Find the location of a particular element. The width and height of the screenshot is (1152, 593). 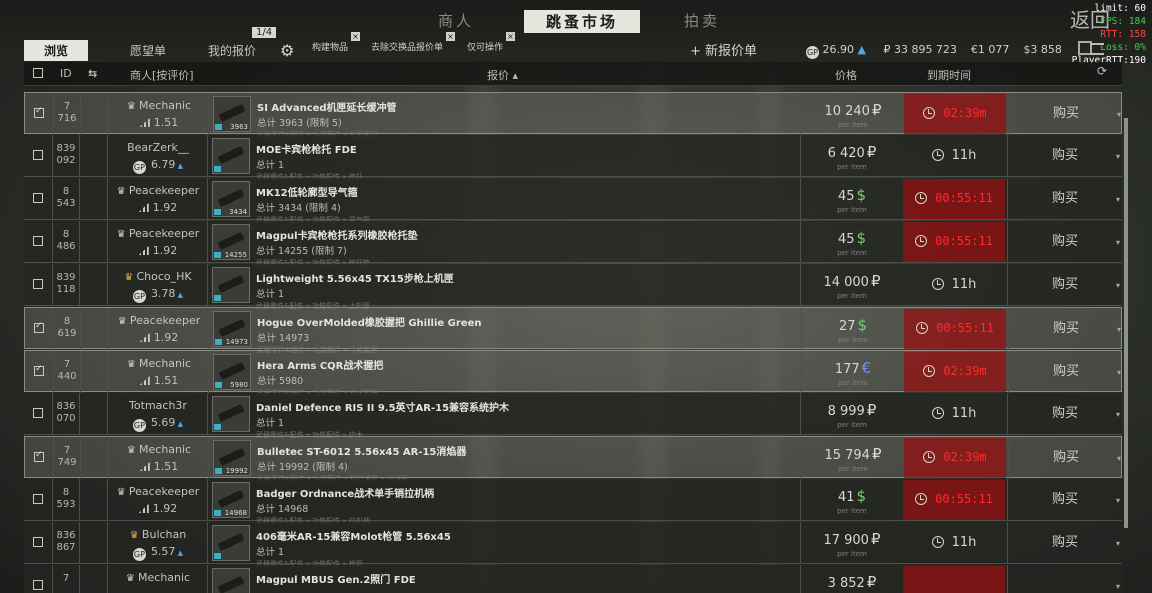

sync-icon: ⇆ is located at coordinates (92, 73).